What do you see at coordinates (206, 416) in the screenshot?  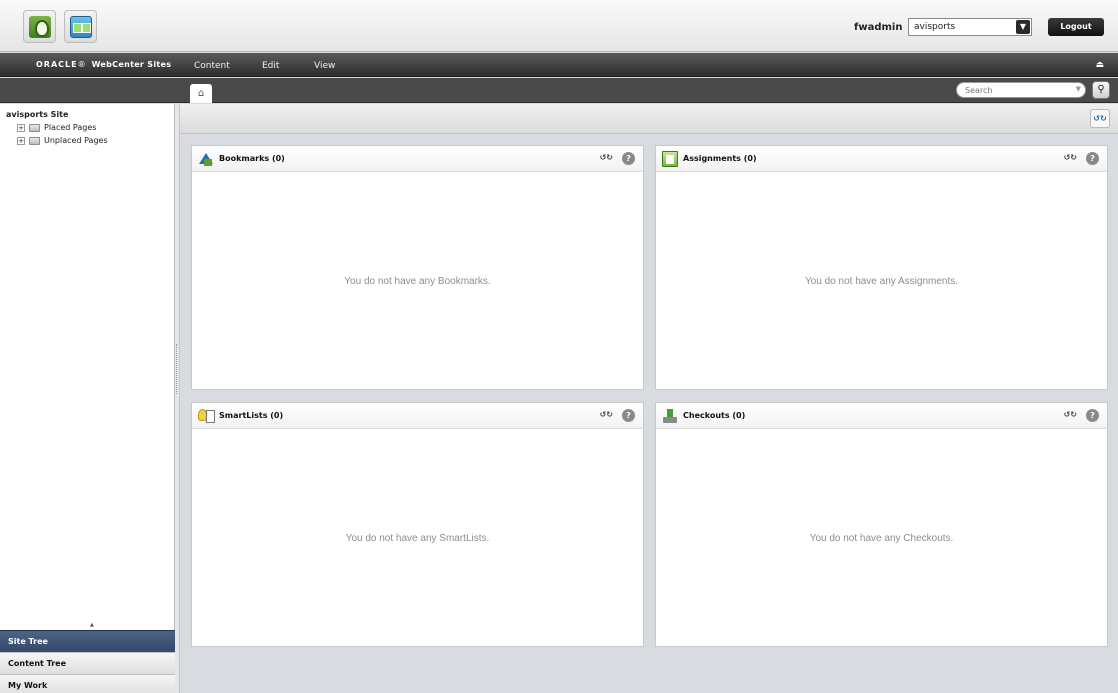 I see `smartlist-icon` at bounding box center [206, 416].